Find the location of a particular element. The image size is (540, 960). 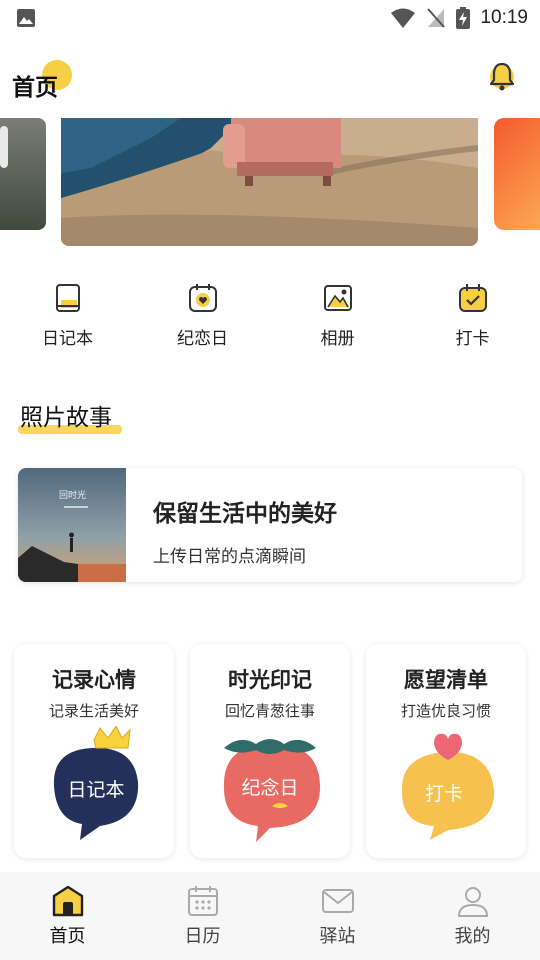

status-time: 10:19 is located at coordinates (504, 17).